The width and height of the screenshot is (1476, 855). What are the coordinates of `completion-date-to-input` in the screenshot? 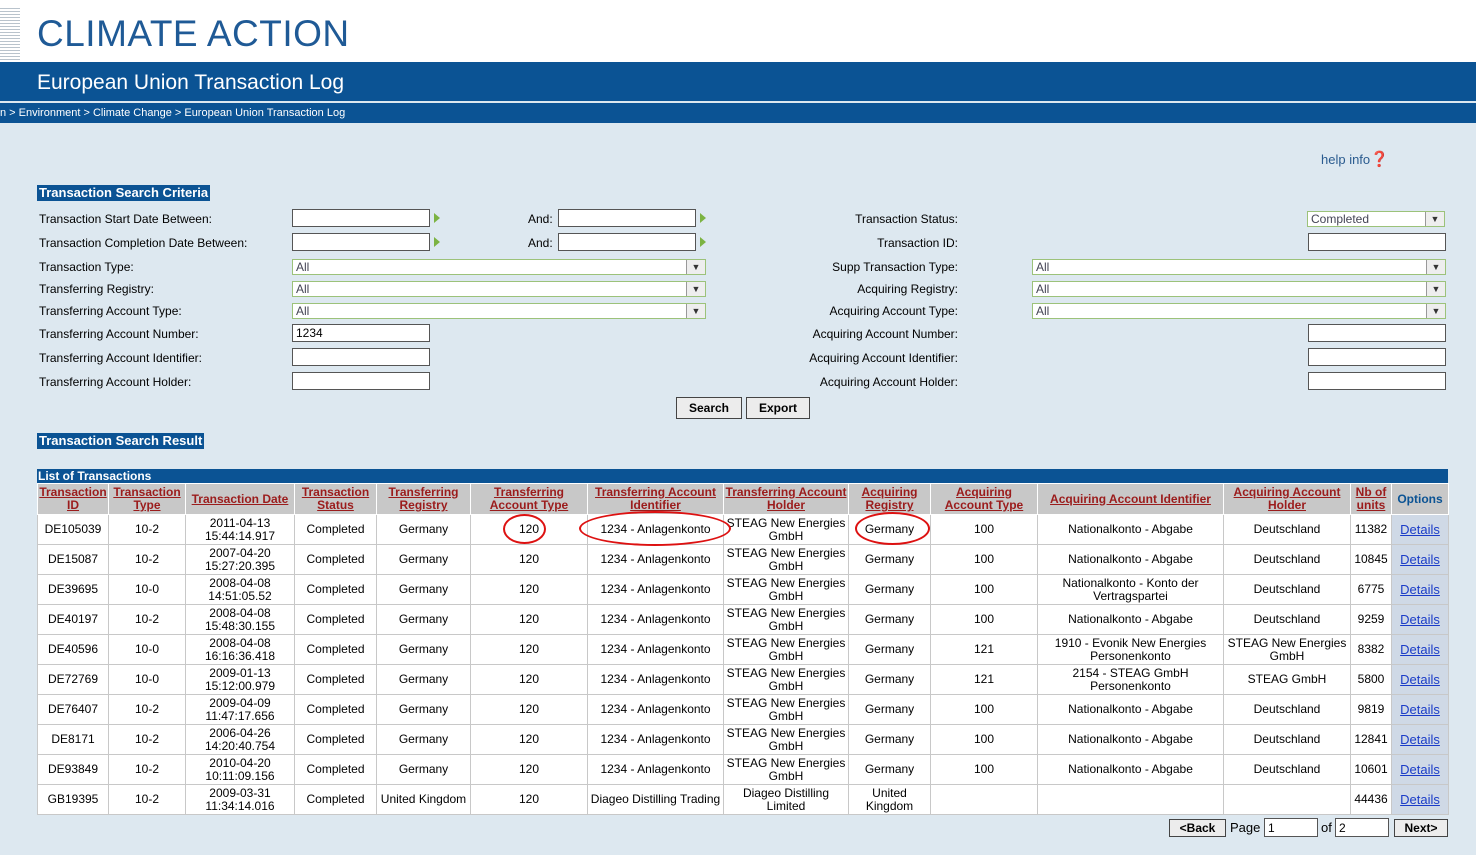 It's located at (627, 242).